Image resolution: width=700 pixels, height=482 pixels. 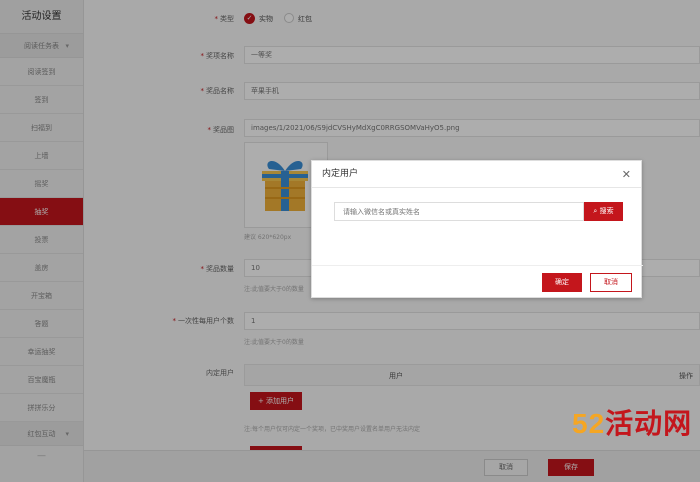 What do you see at coordinates (477, 229) in the screenshot?
I see `internal-user-dialog: 内定用户 ✕ ⌕ 搜索 确定 取消` at bounding box center [477, 229].